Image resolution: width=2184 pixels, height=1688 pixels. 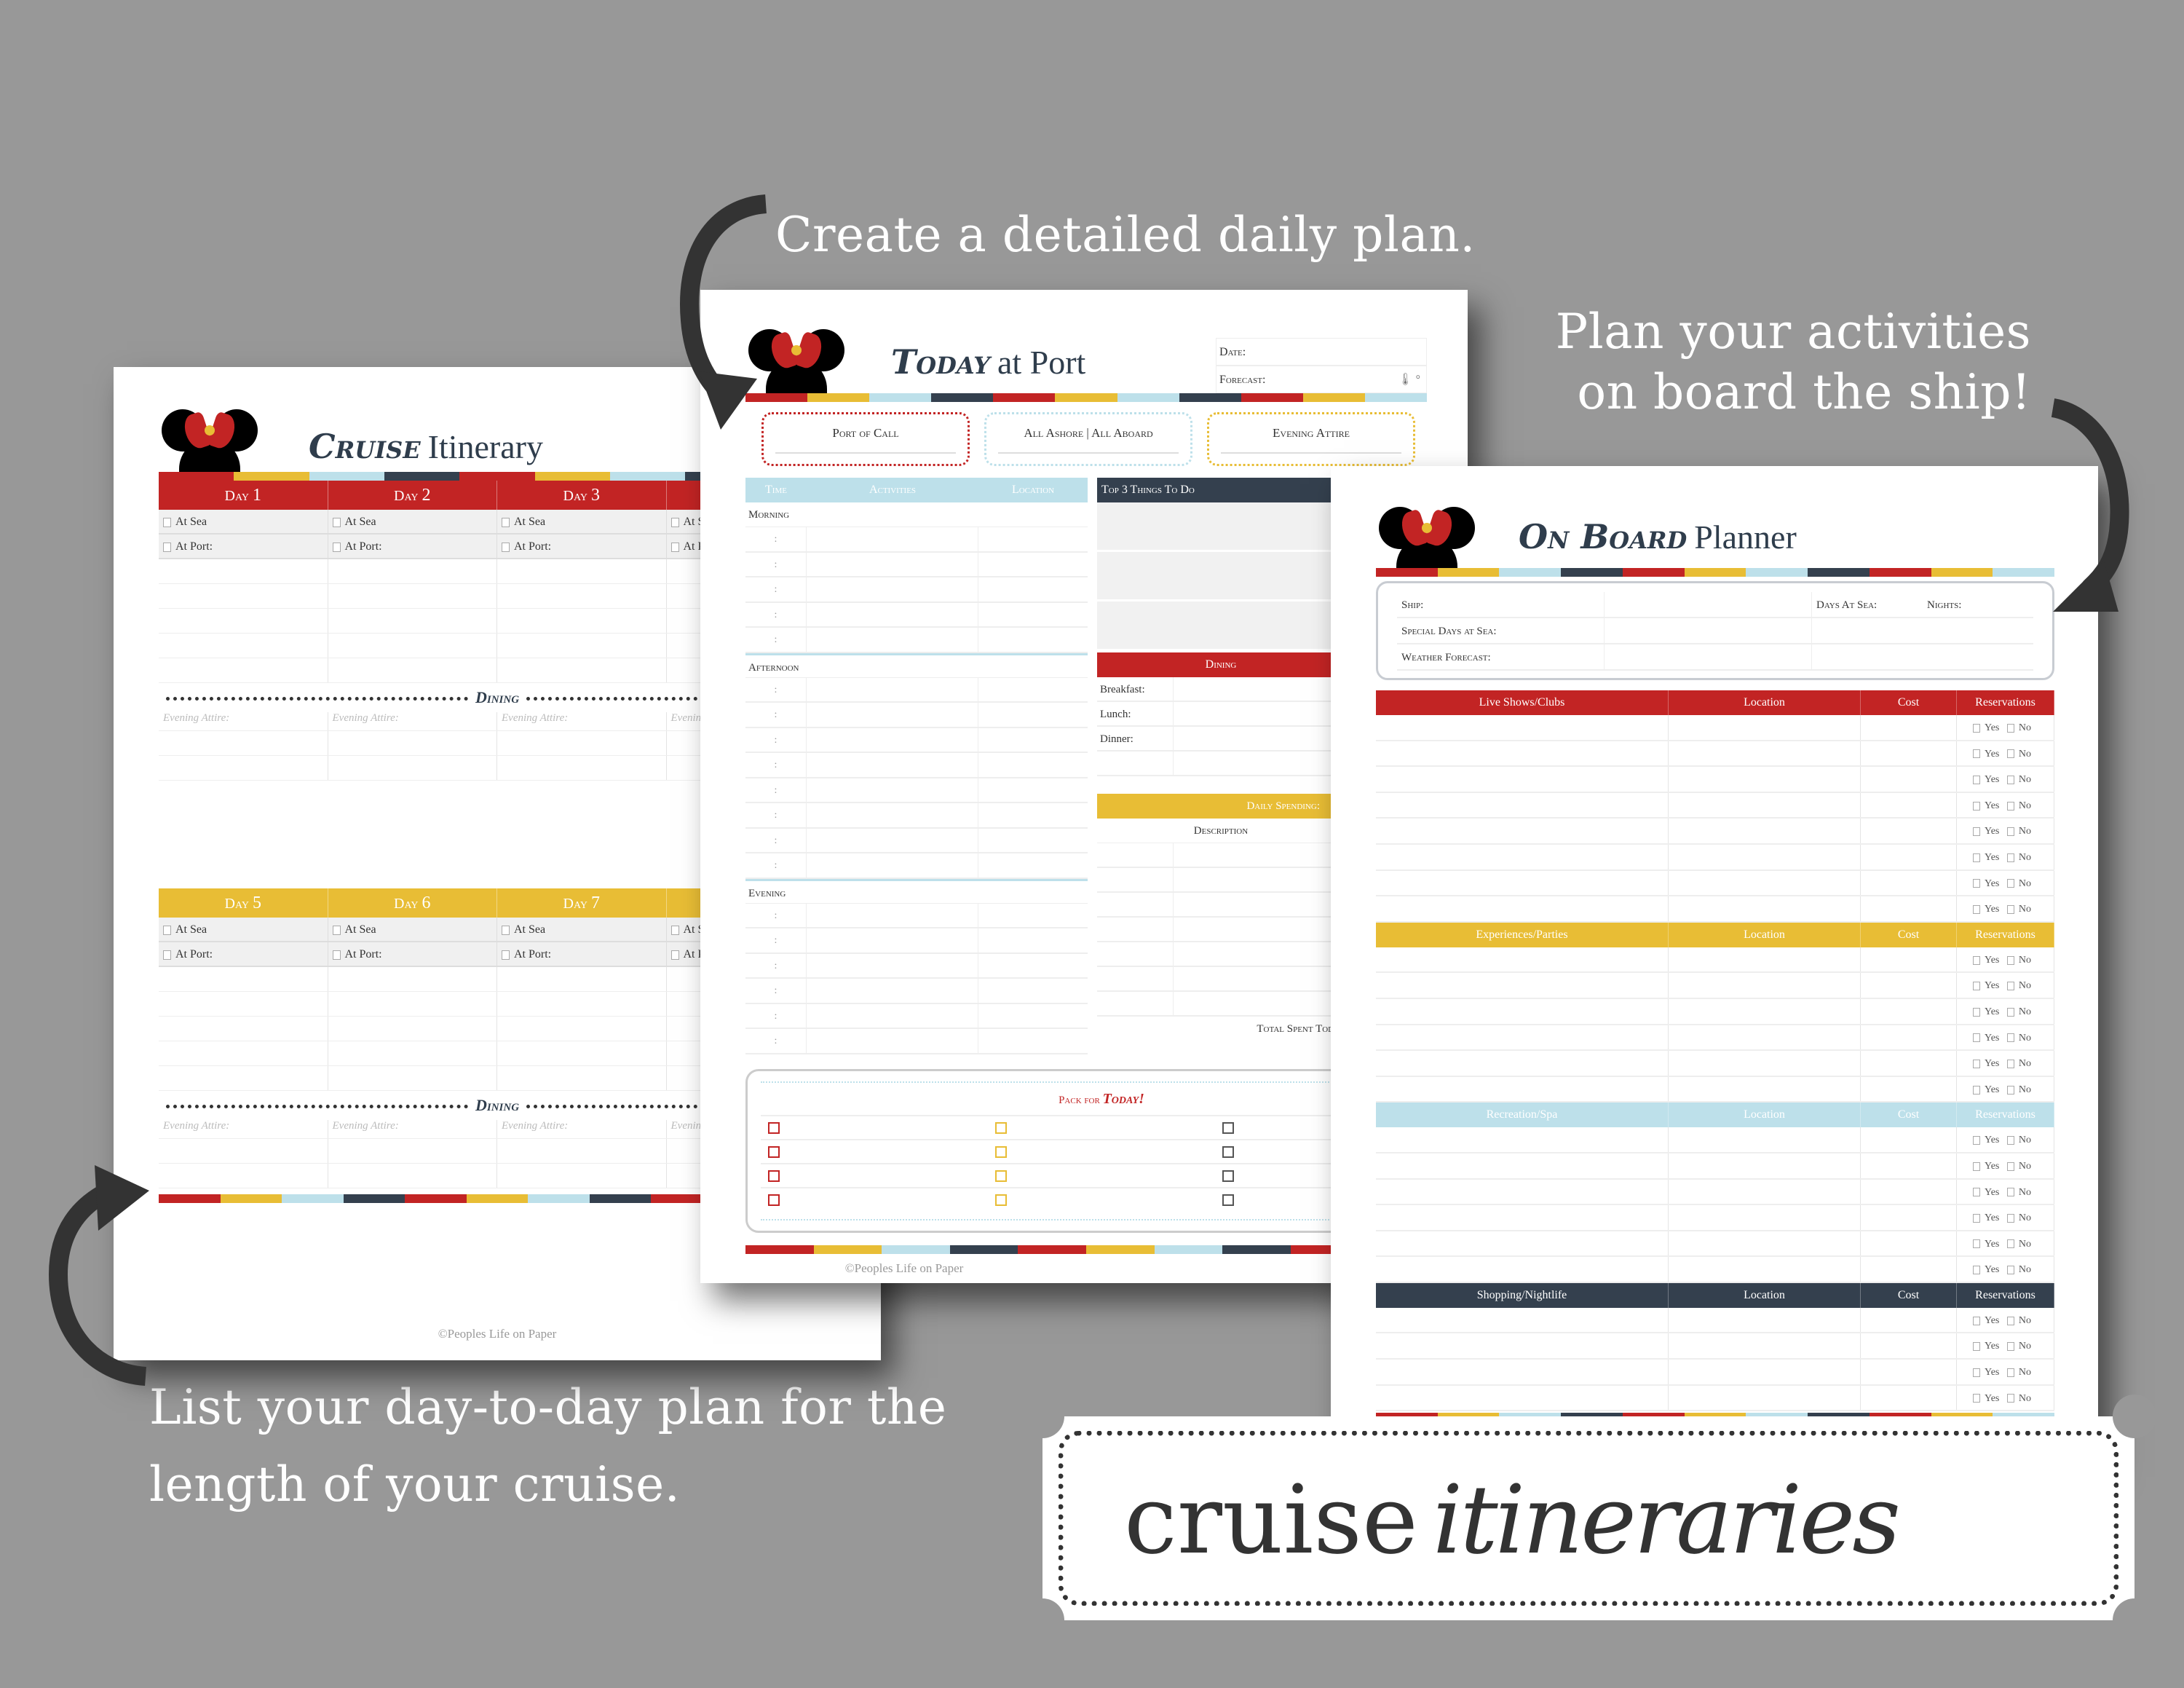 I want to click on top3-item, so click(x=1221, y=577).